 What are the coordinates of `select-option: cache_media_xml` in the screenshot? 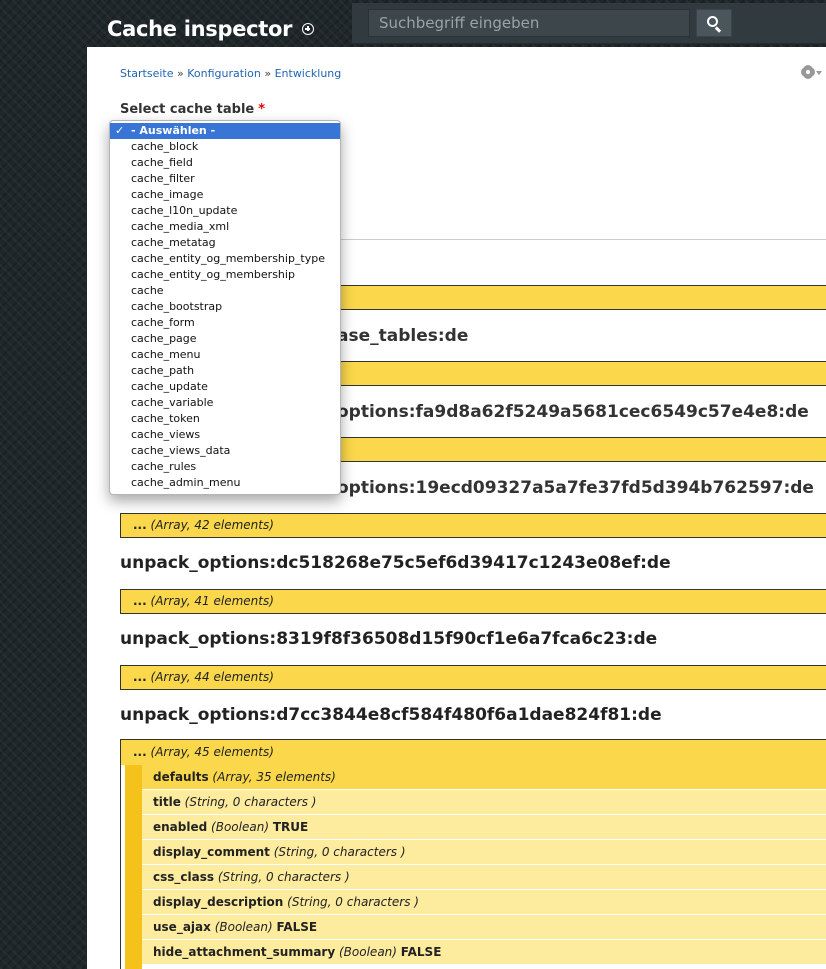 It's located at (225, 227).